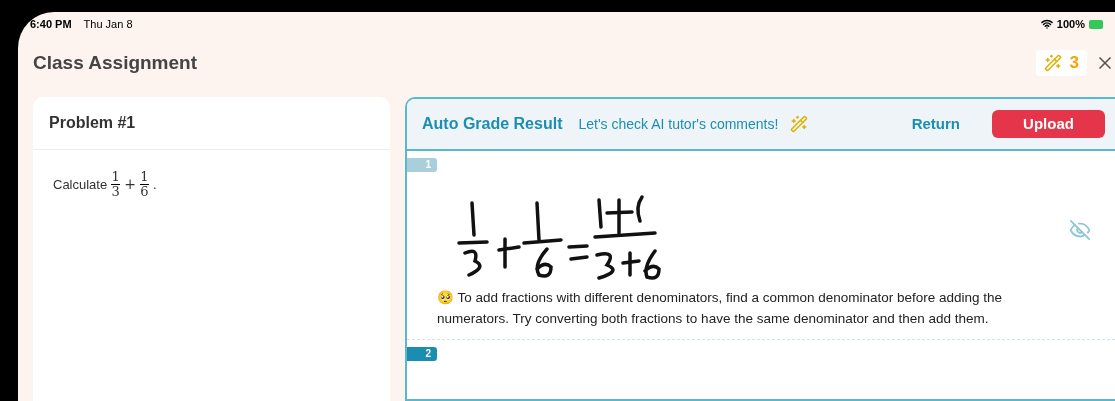 The width and height of the screenshot is (1115, 401). Describe the element at coordinates (678, 124) in the screenshot. I see `result-hint: Let's check AI tutor's comments!` at that location.